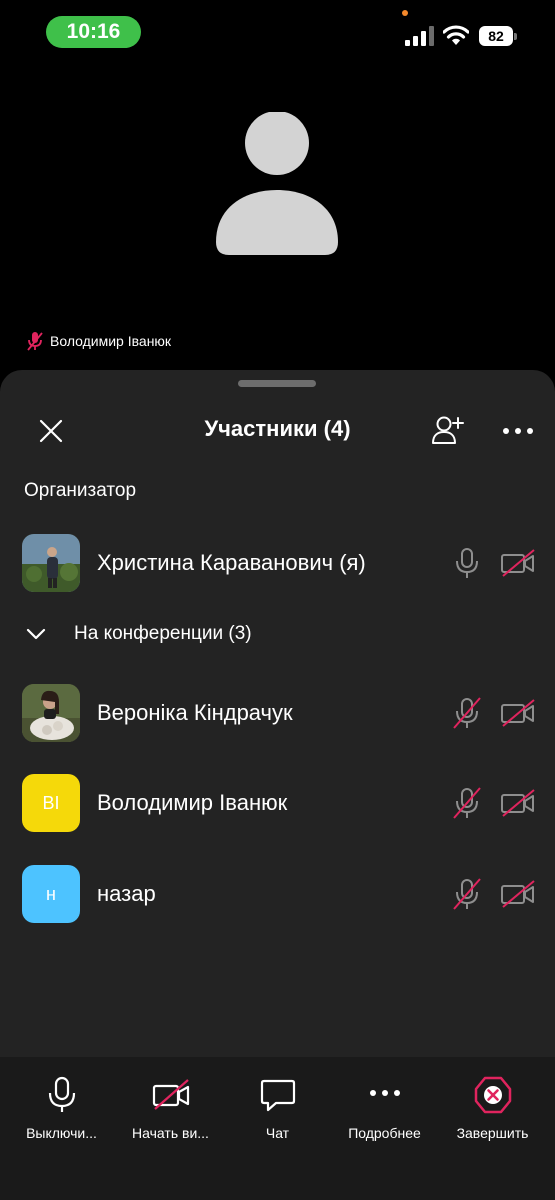  Describe the element at coordinates (384, 1093) in the screenshot. I see `more-dots-icon` at that location.